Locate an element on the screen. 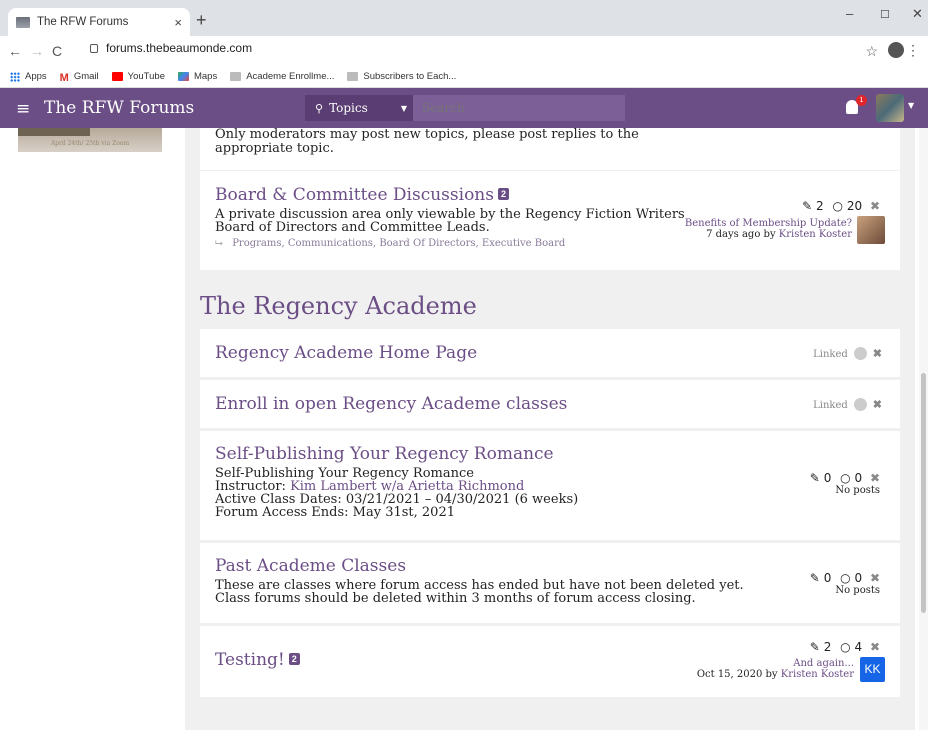 This screenshot has width=928, height=730. bookmark-youtube: YouTube is located at coordinates (138, 76).